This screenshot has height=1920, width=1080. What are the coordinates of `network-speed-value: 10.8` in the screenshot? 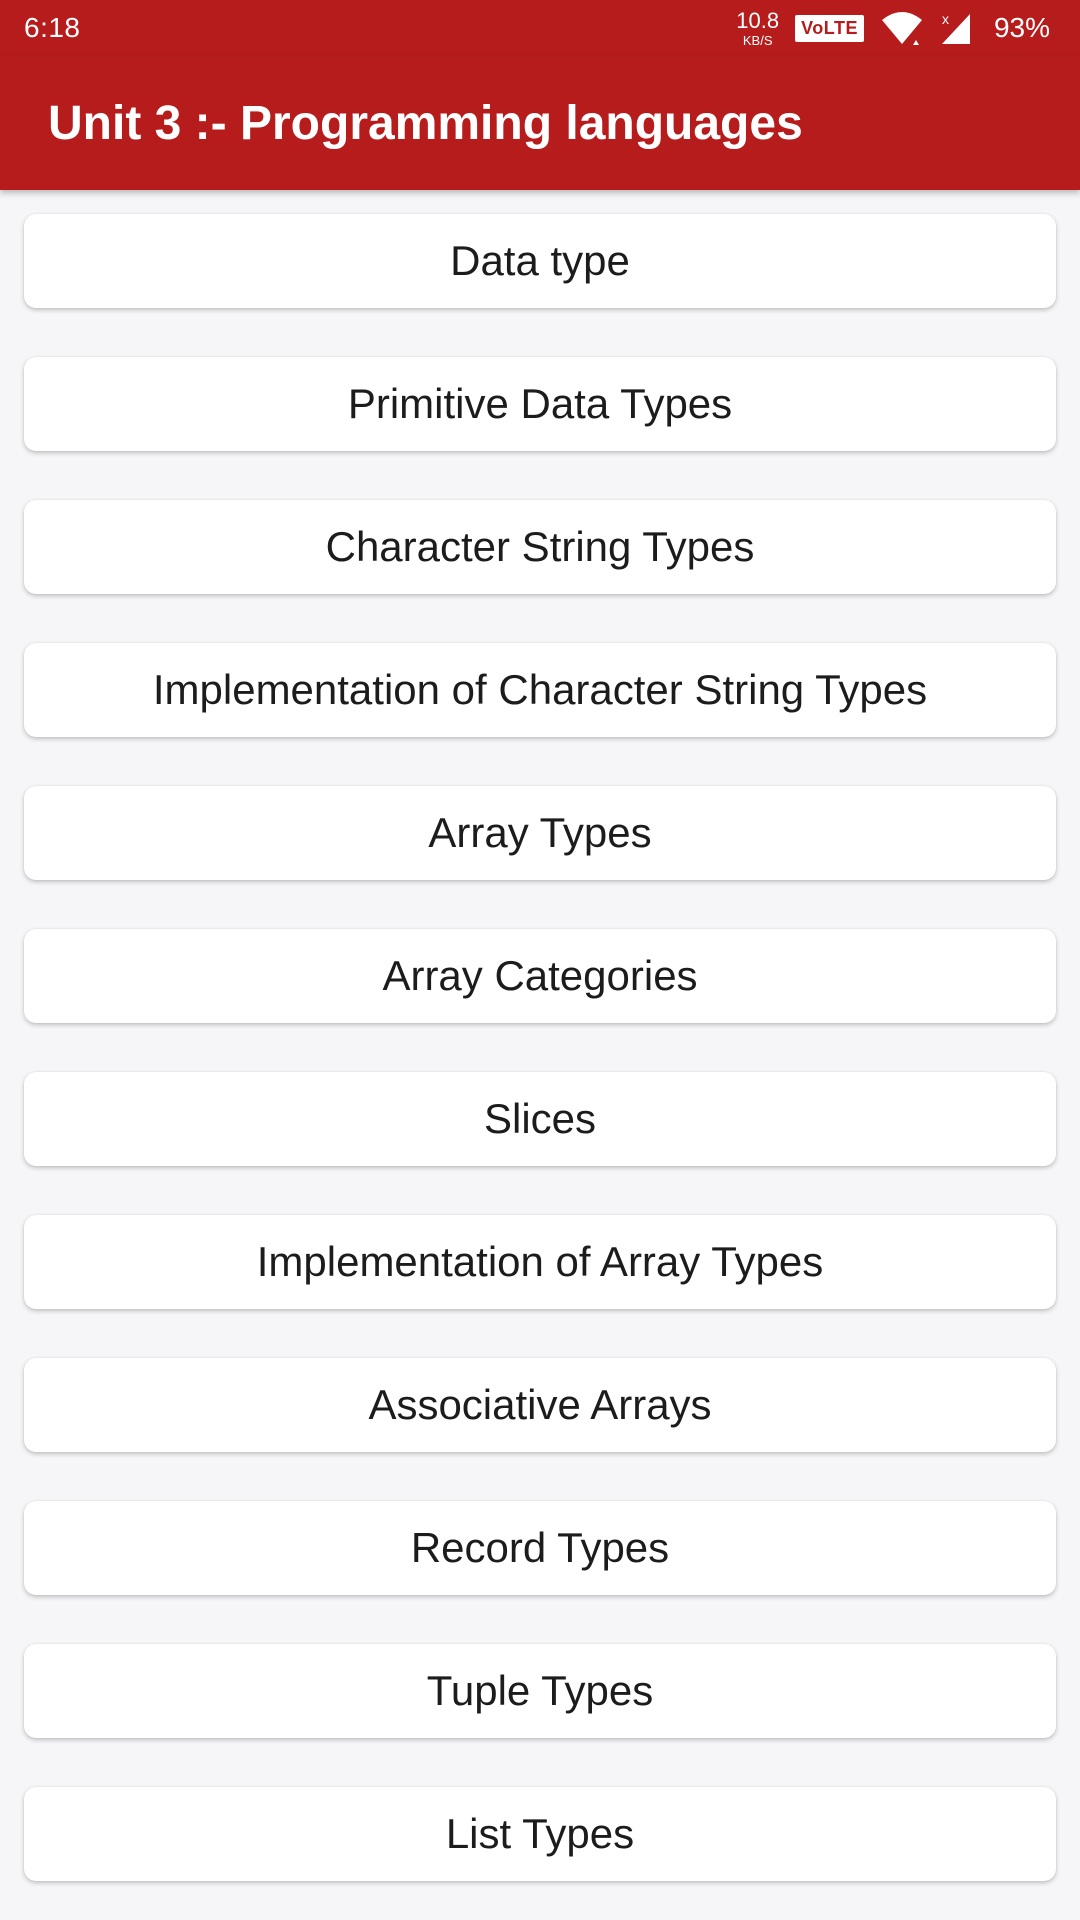 It's located at (758, 20).